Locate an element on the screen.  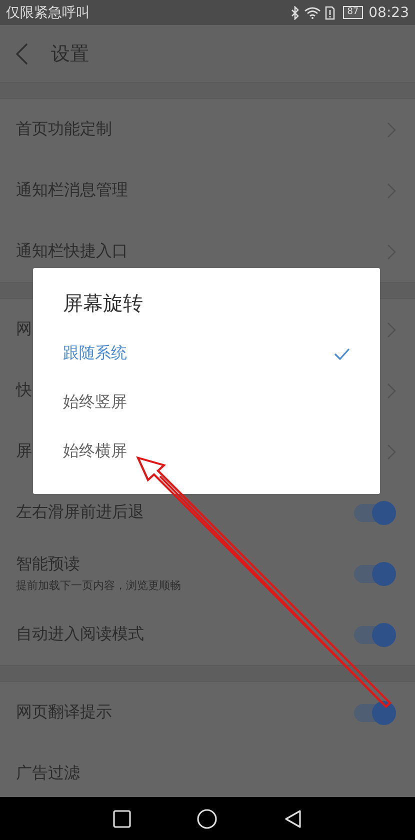
row-label: 网 is located at coordinates (24, 329).